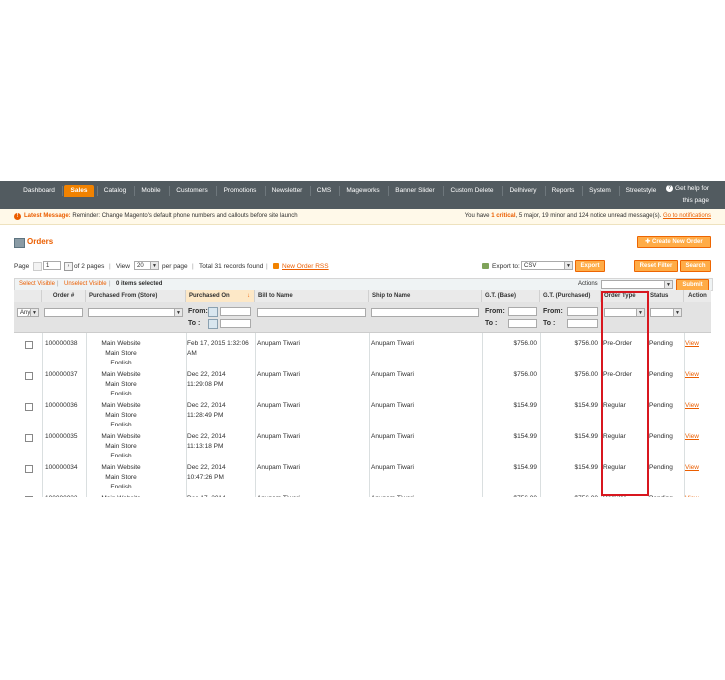 This screenshot has width=725, height=680. I want to click on next-page-icon: ›, so click(68, 266).